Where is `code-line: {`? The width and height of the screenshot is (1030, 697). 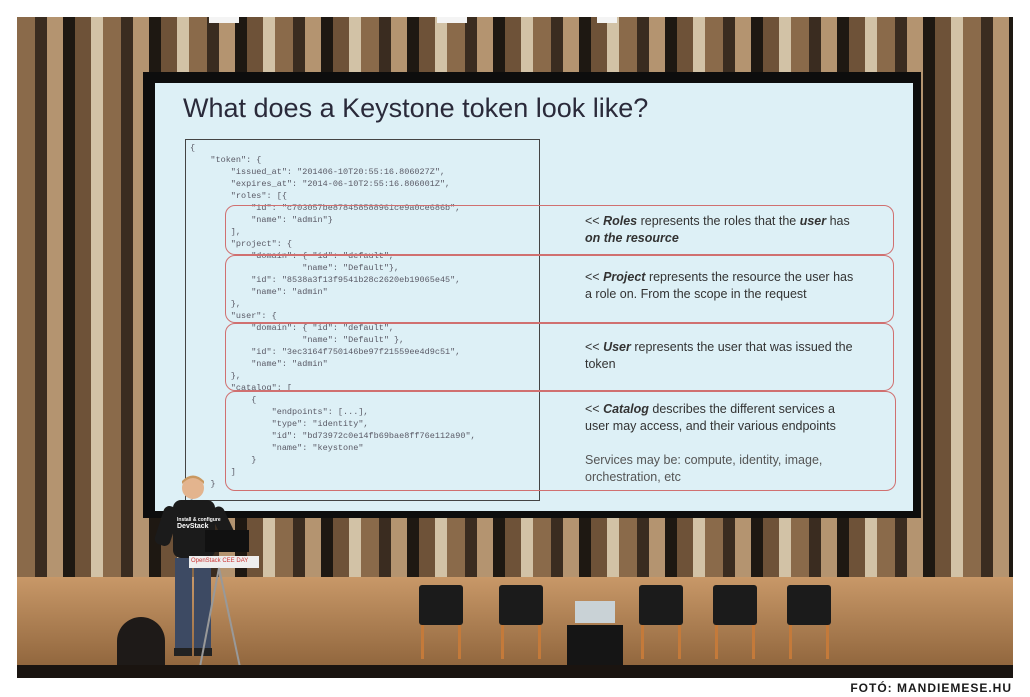 code-line: { is located at coordinates (193, 148).